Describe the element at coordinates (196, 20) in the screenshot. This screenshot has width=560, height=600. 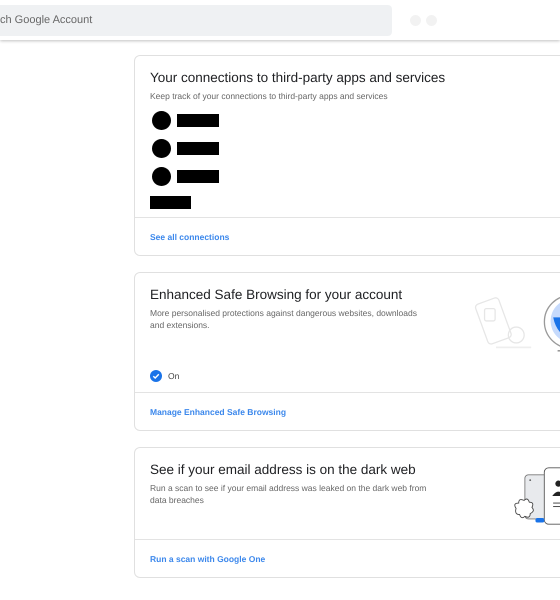
I see `search-field: ch Google Account` at that location.